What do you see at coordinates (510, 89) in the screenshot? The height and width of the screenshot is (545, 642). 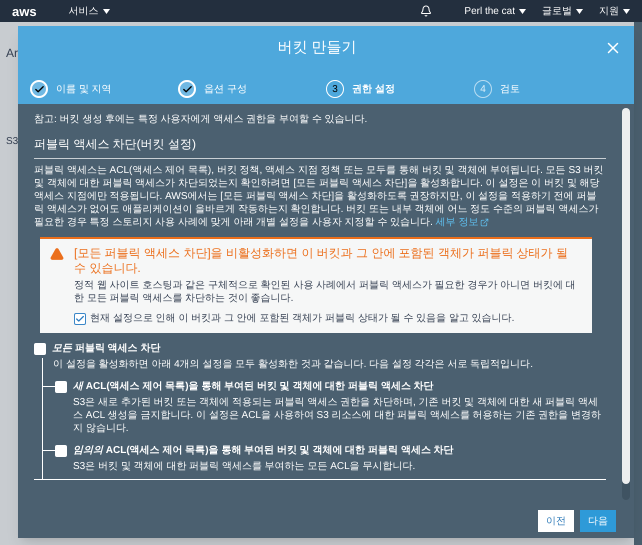 I see `step-label: 검토` at bounding box center [510, 89].